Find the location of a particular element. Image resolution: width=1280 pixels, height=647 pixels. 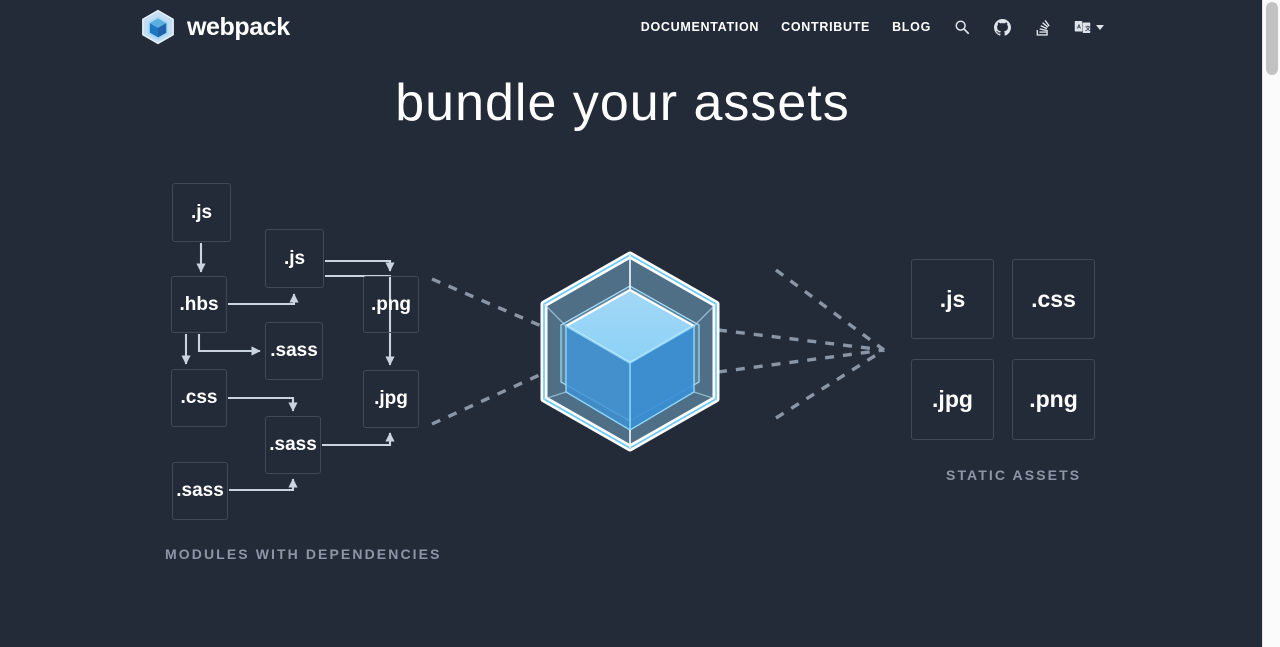

asset-node-png: .png is located at coordinates (1053, 399).